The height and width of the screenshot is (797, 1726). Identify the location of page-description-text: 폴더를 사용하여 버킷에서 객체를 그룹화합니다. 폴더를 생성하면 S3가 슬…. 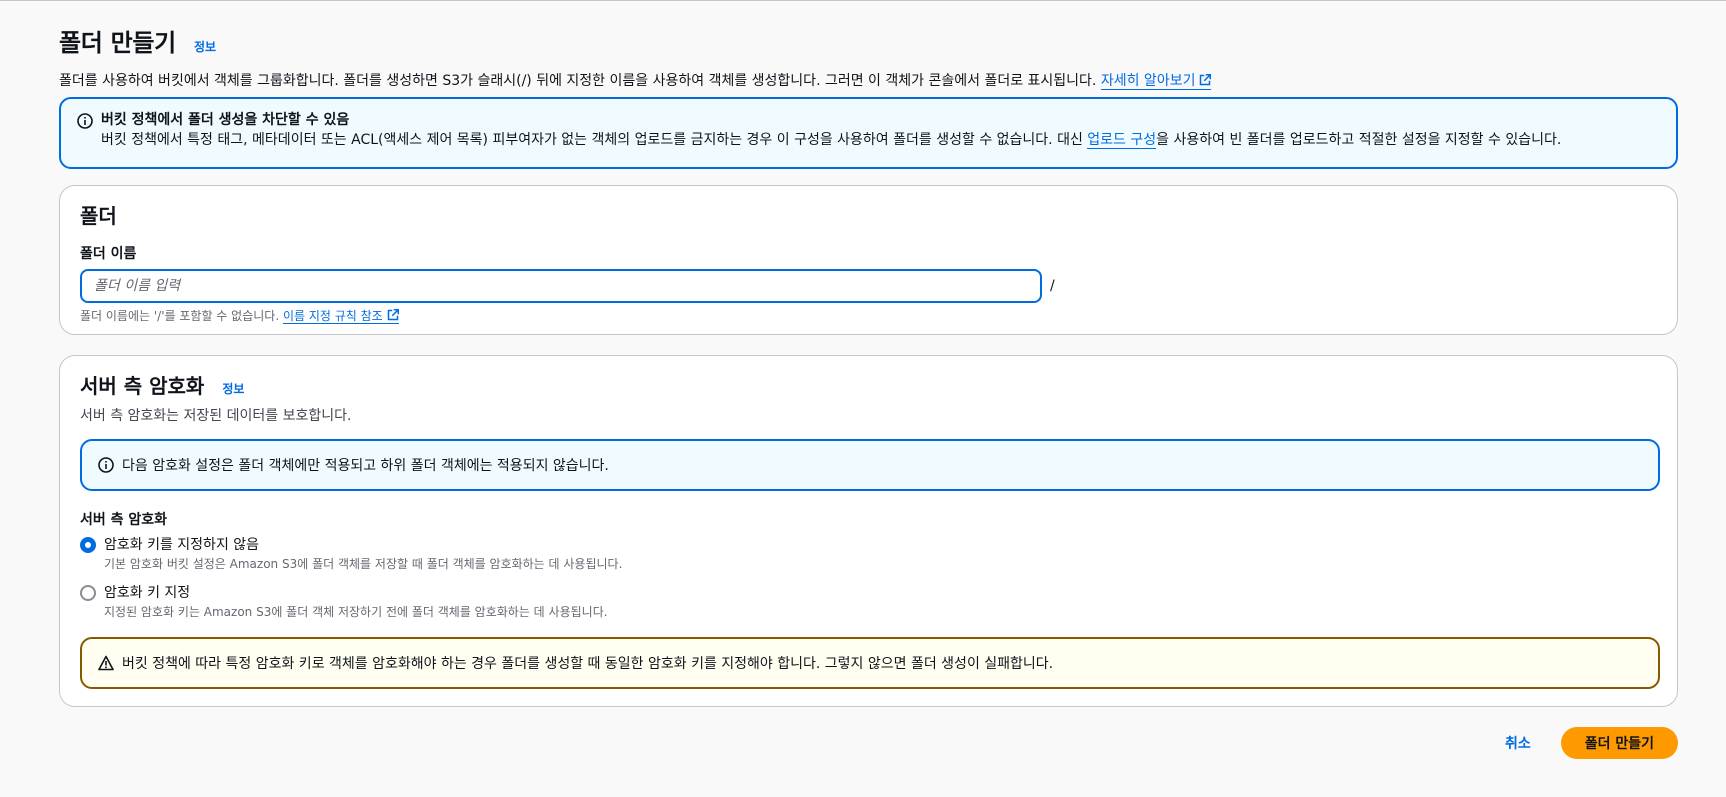
(580, 81).